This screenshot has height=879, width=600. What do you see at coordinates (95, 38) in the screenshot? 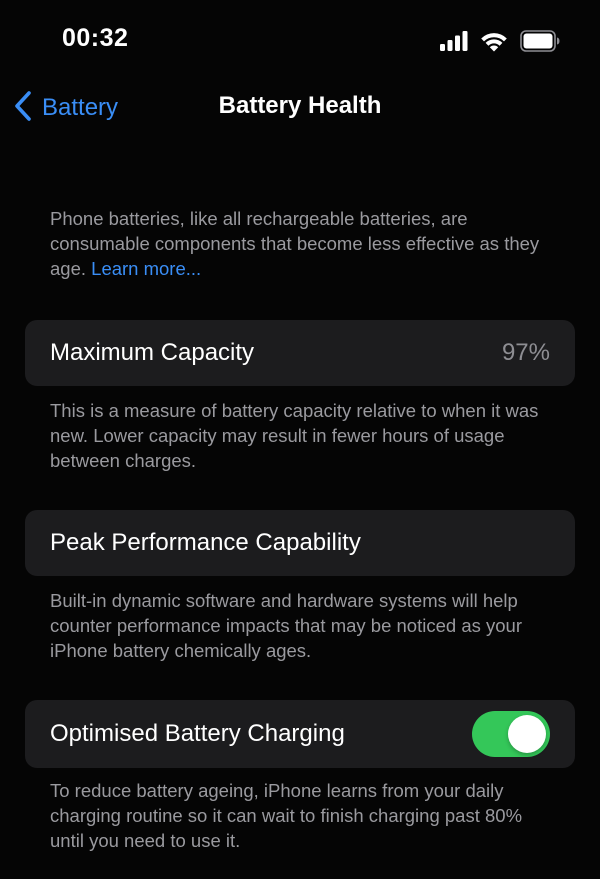
I see `status-time: 00:32` at bounding box center [95, 38].